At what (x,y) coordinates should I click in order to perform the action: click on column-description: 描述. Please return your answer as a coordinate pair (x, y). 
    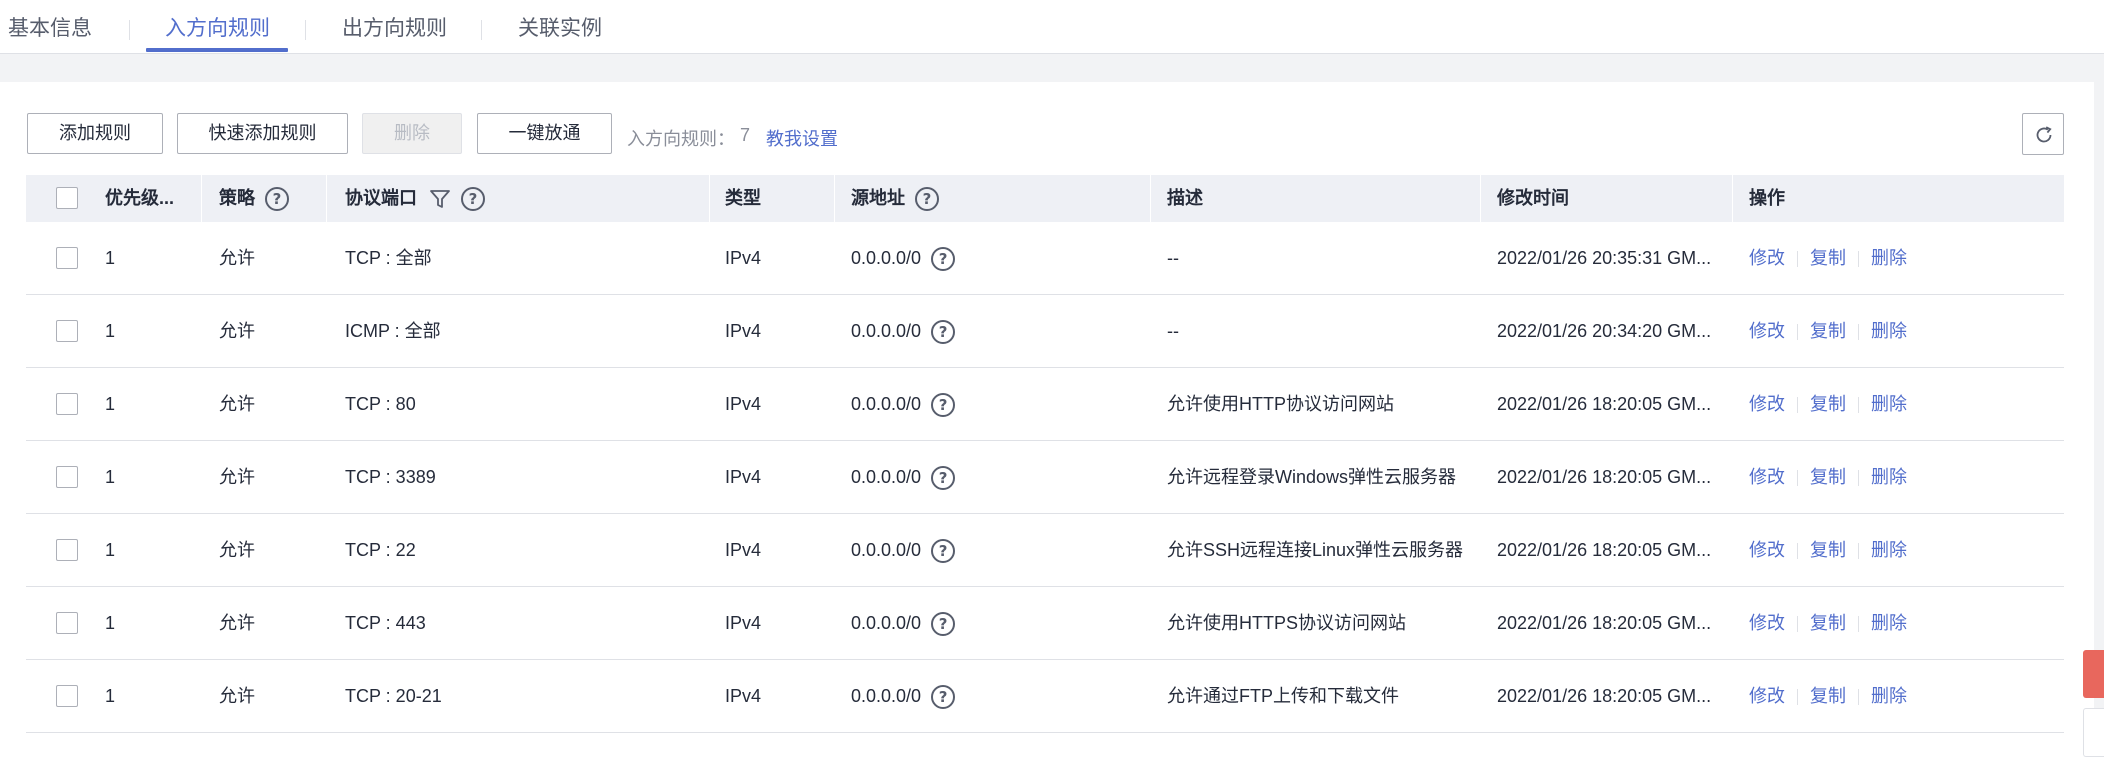
    Looking at the image, I should click on (1185, 198).